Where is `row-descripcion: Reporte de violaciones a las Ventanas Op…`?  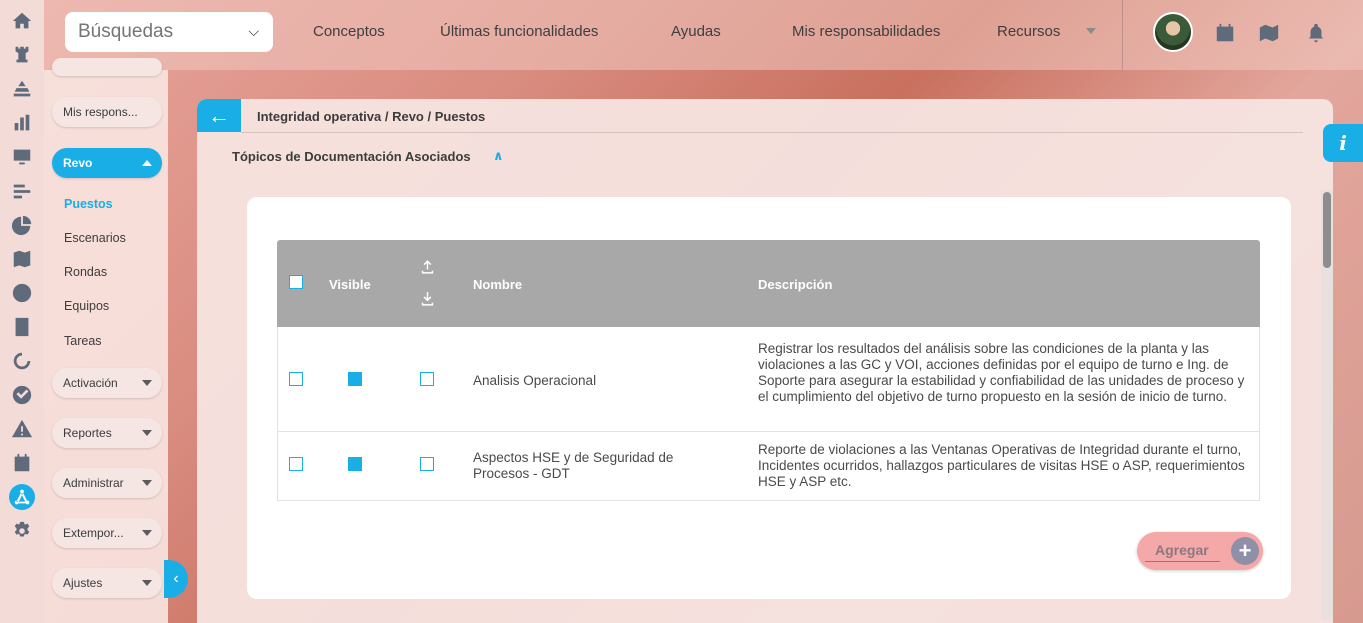
row-descripcion: Reporte de violaciones a las Ventanas Op… is located at coordinates (1001, 465).